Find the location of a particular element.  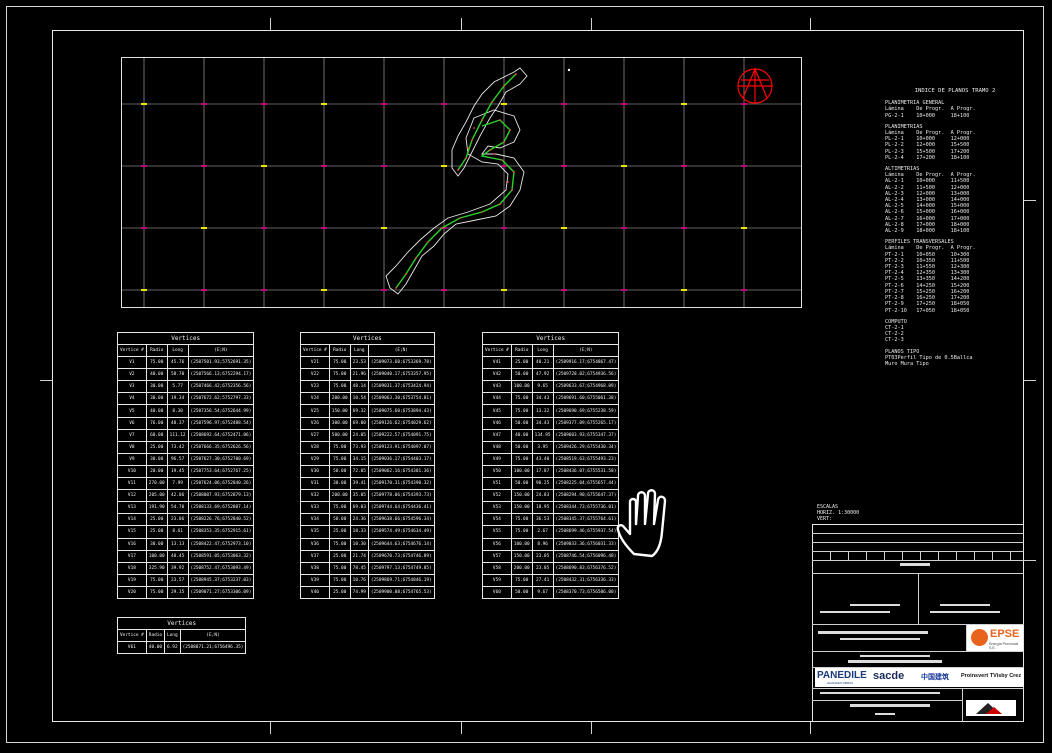

table-row: V56 100.00 8.96 (2509033.36;6756031.33) is located at coordinates (551, 544).